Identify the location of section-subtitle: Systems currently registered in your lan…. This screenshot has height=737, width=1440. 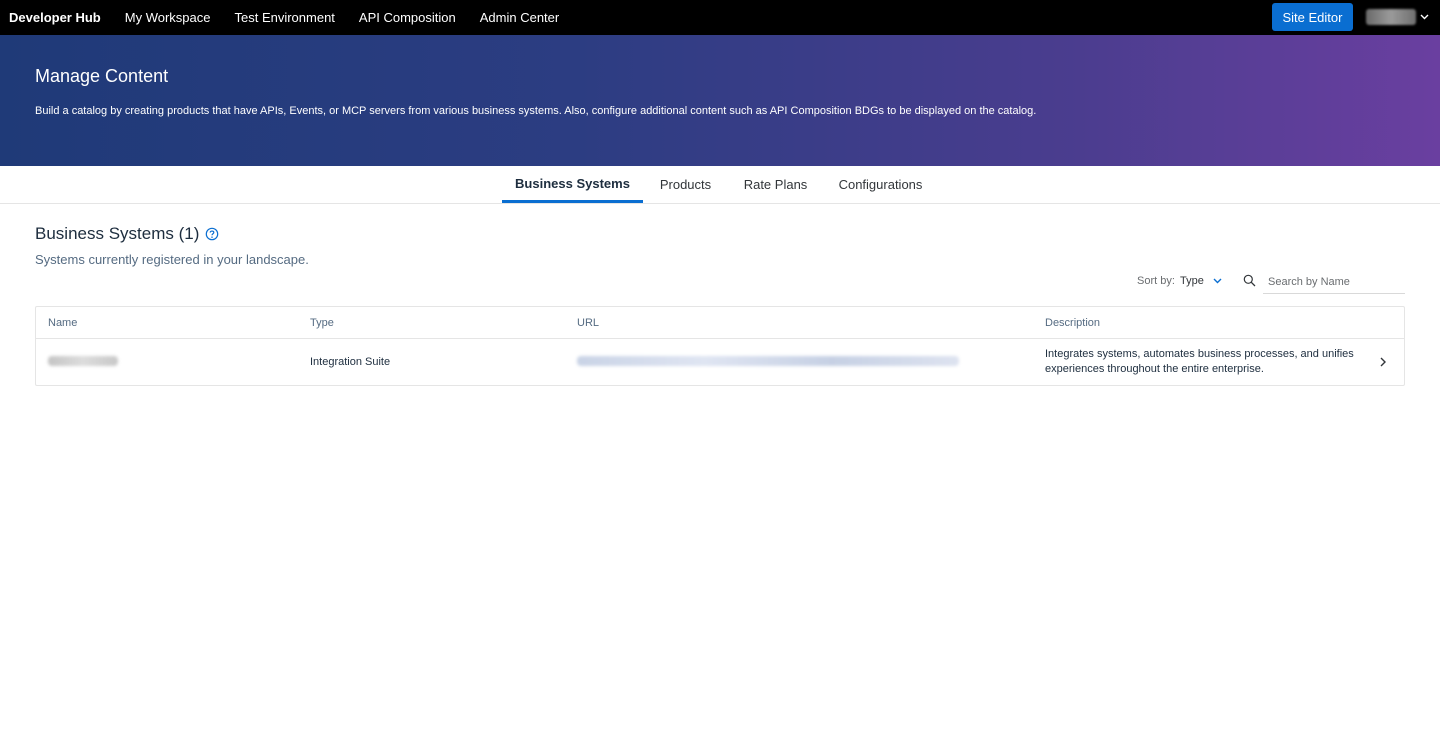
(172, 259).